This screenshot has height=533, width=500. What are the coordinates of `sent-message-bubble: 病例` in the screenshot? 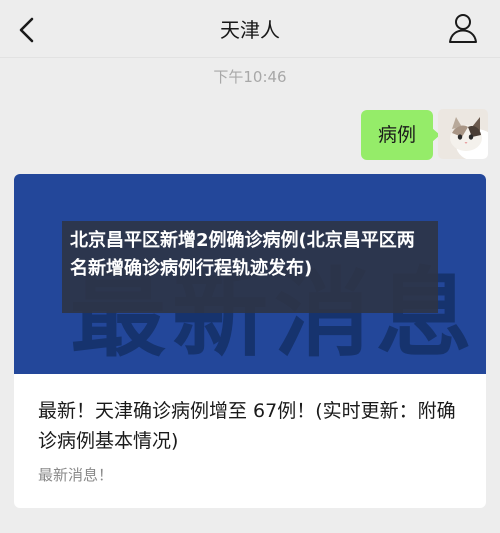 It's located at (400, 135).